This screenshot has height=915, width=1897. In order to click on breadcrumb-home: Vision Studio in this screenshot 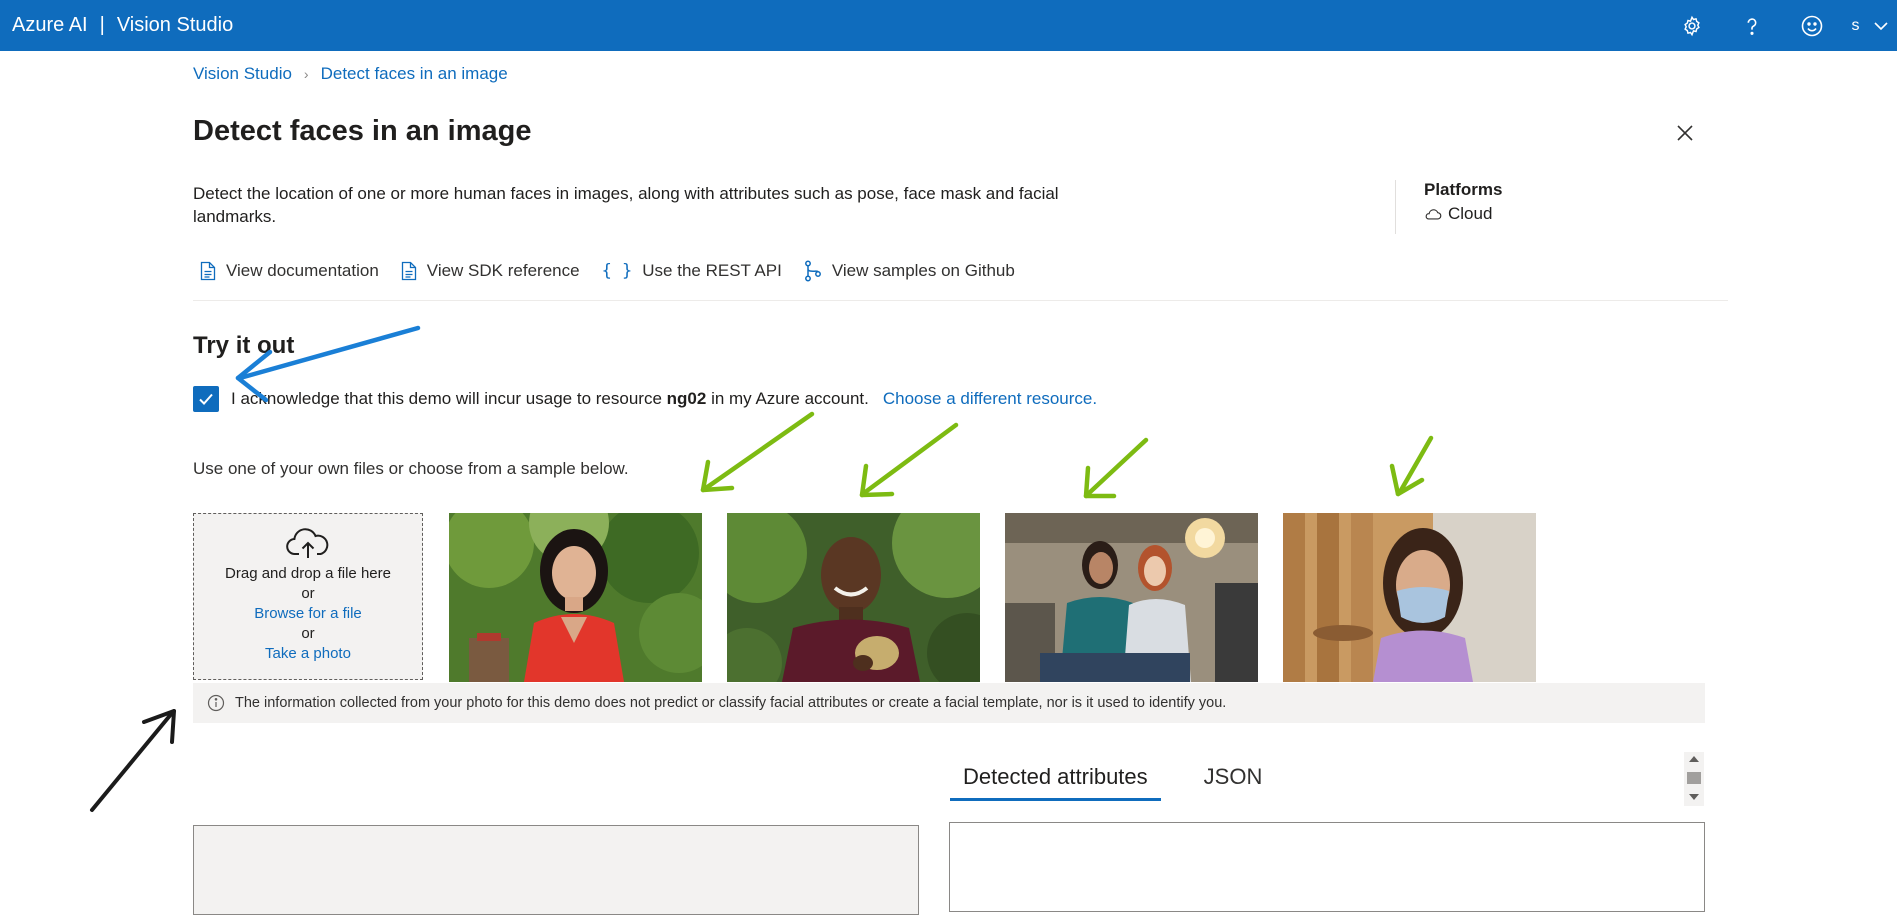, I will do `click(242, 74)`.